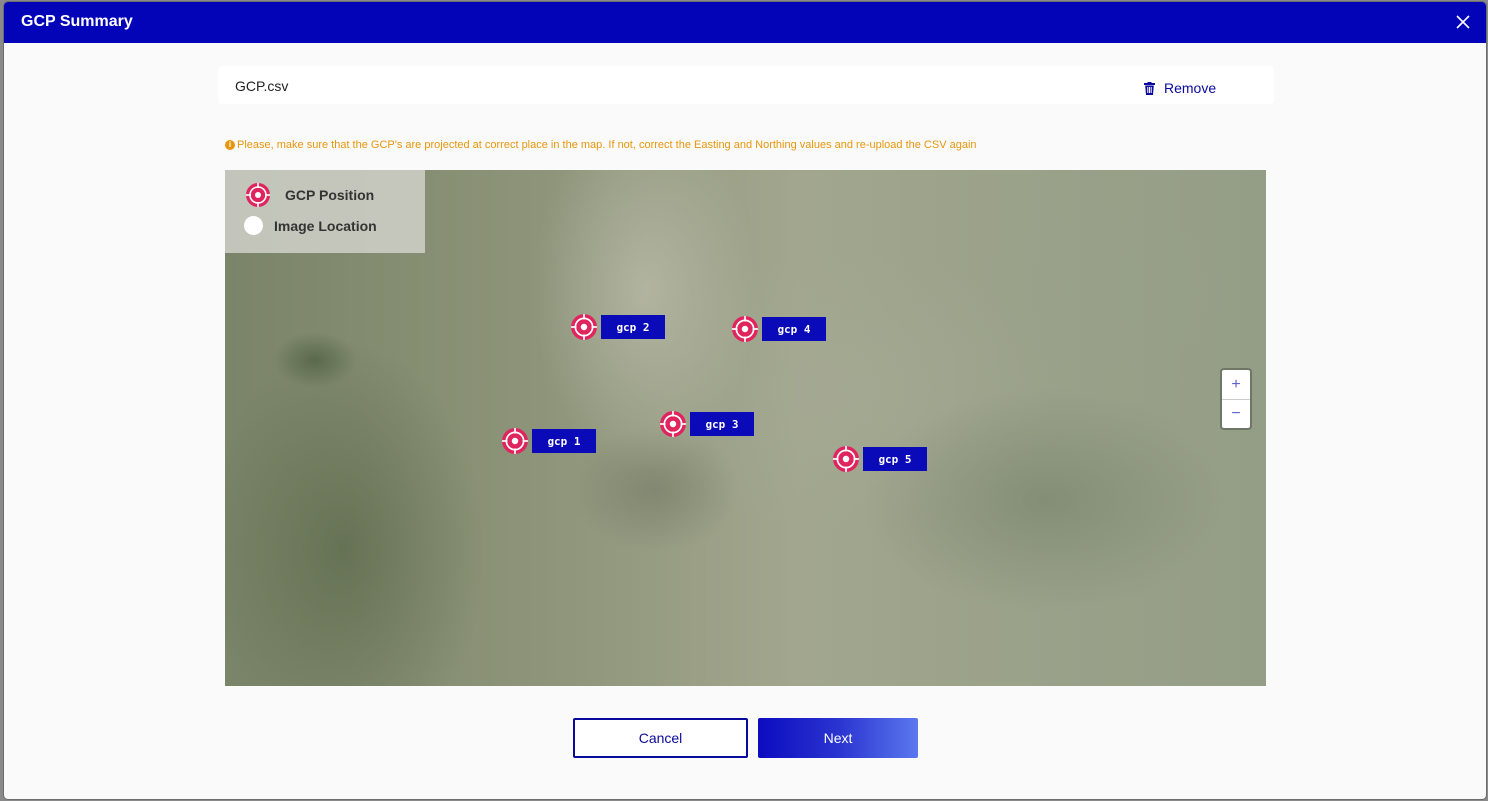 The height and width of the screenshot is (801, 1488). What do you see at coordinates (722, 424) in the screenshot?
I see `gcp-label: gcp 3` at bounding box center [722, 424].